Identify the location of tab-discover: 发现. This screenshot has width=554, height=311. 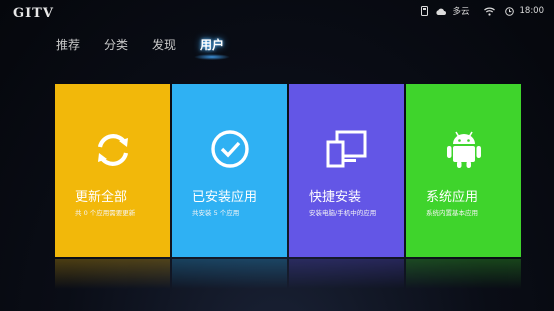
(164, 45).